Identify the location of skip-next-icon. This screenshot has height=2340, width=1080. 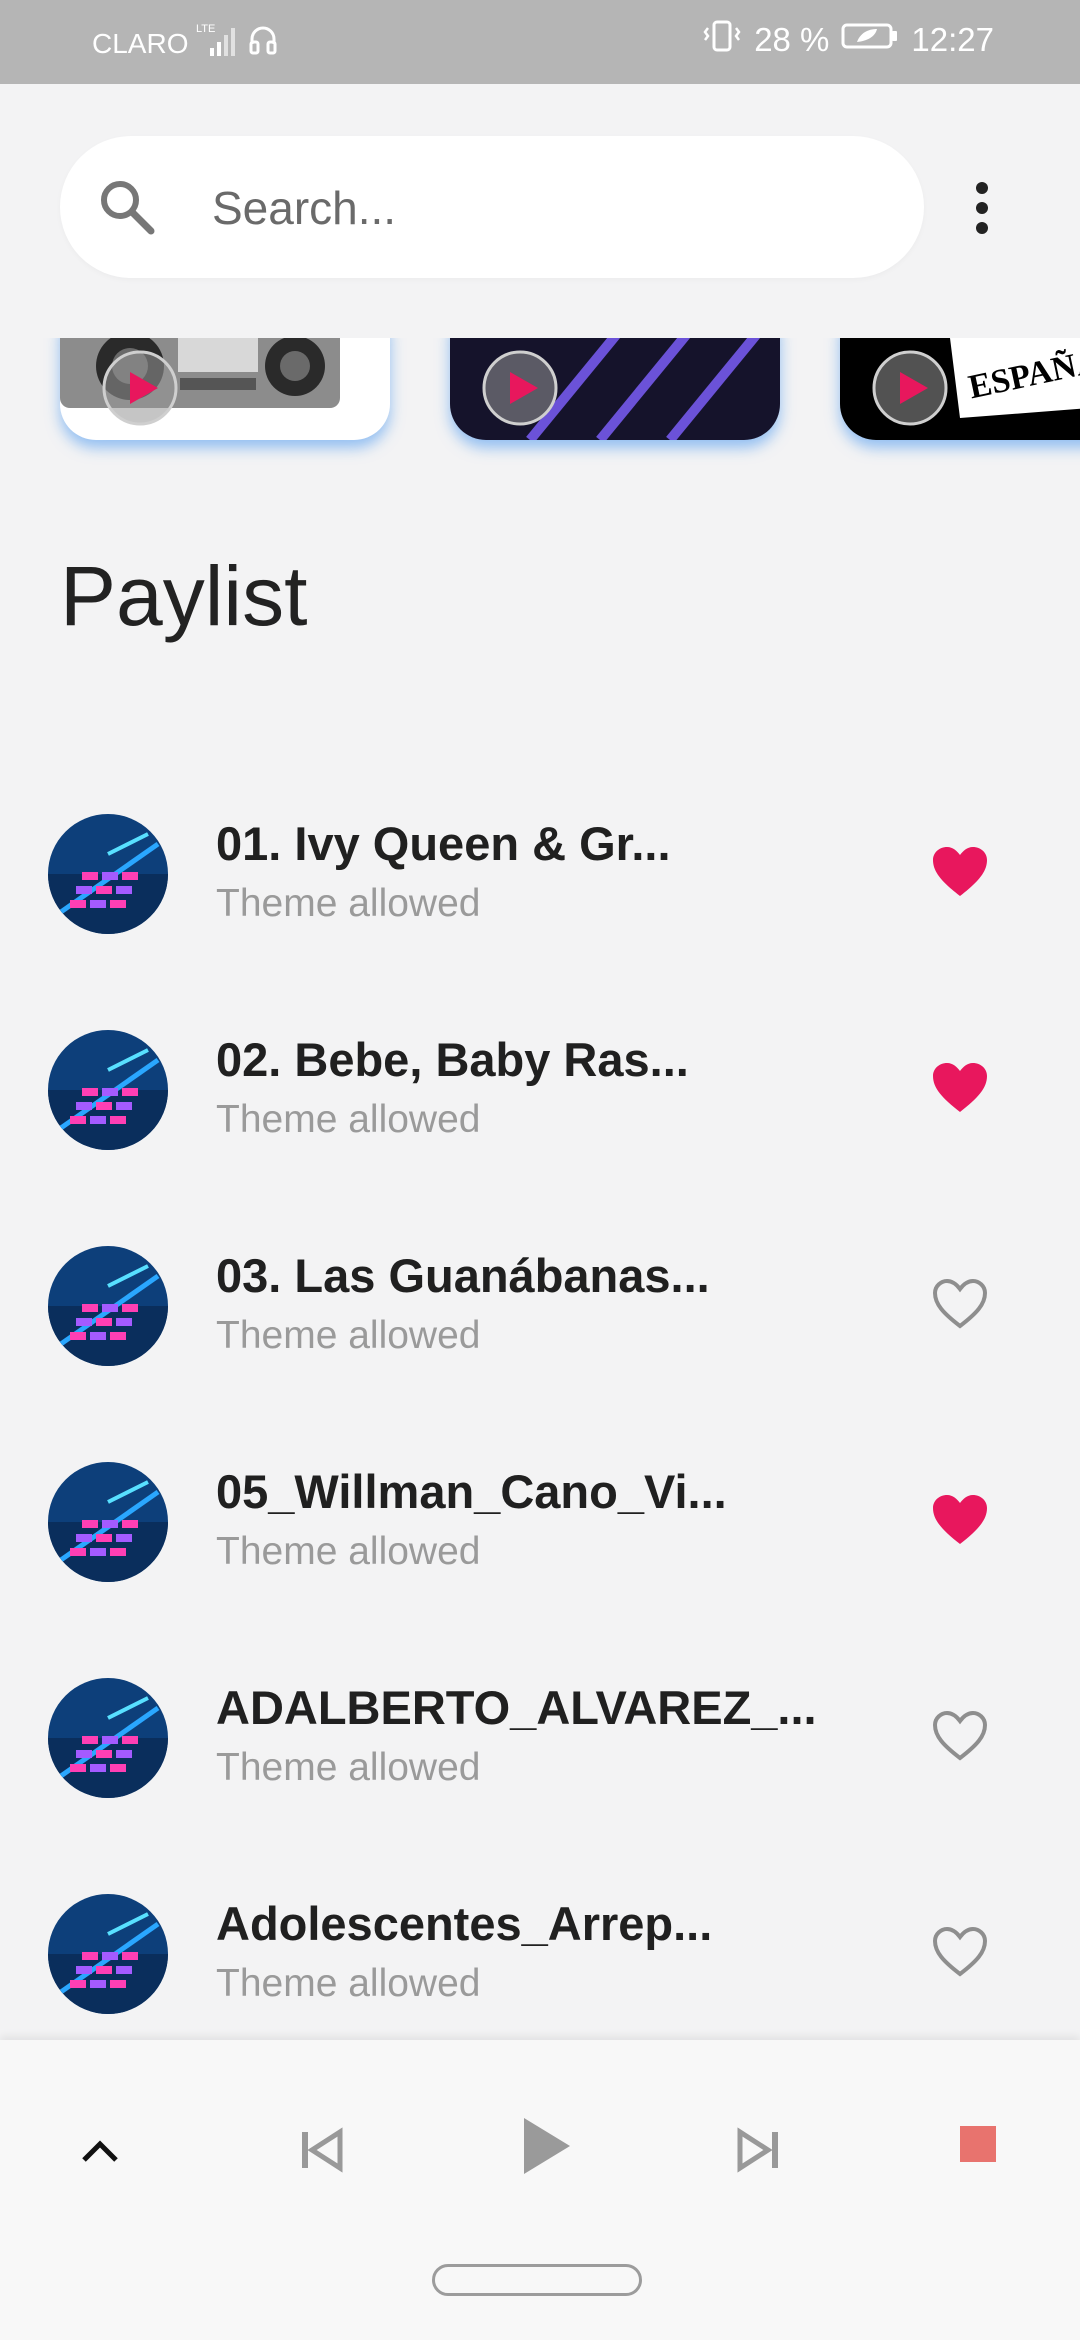
(759, 2152).